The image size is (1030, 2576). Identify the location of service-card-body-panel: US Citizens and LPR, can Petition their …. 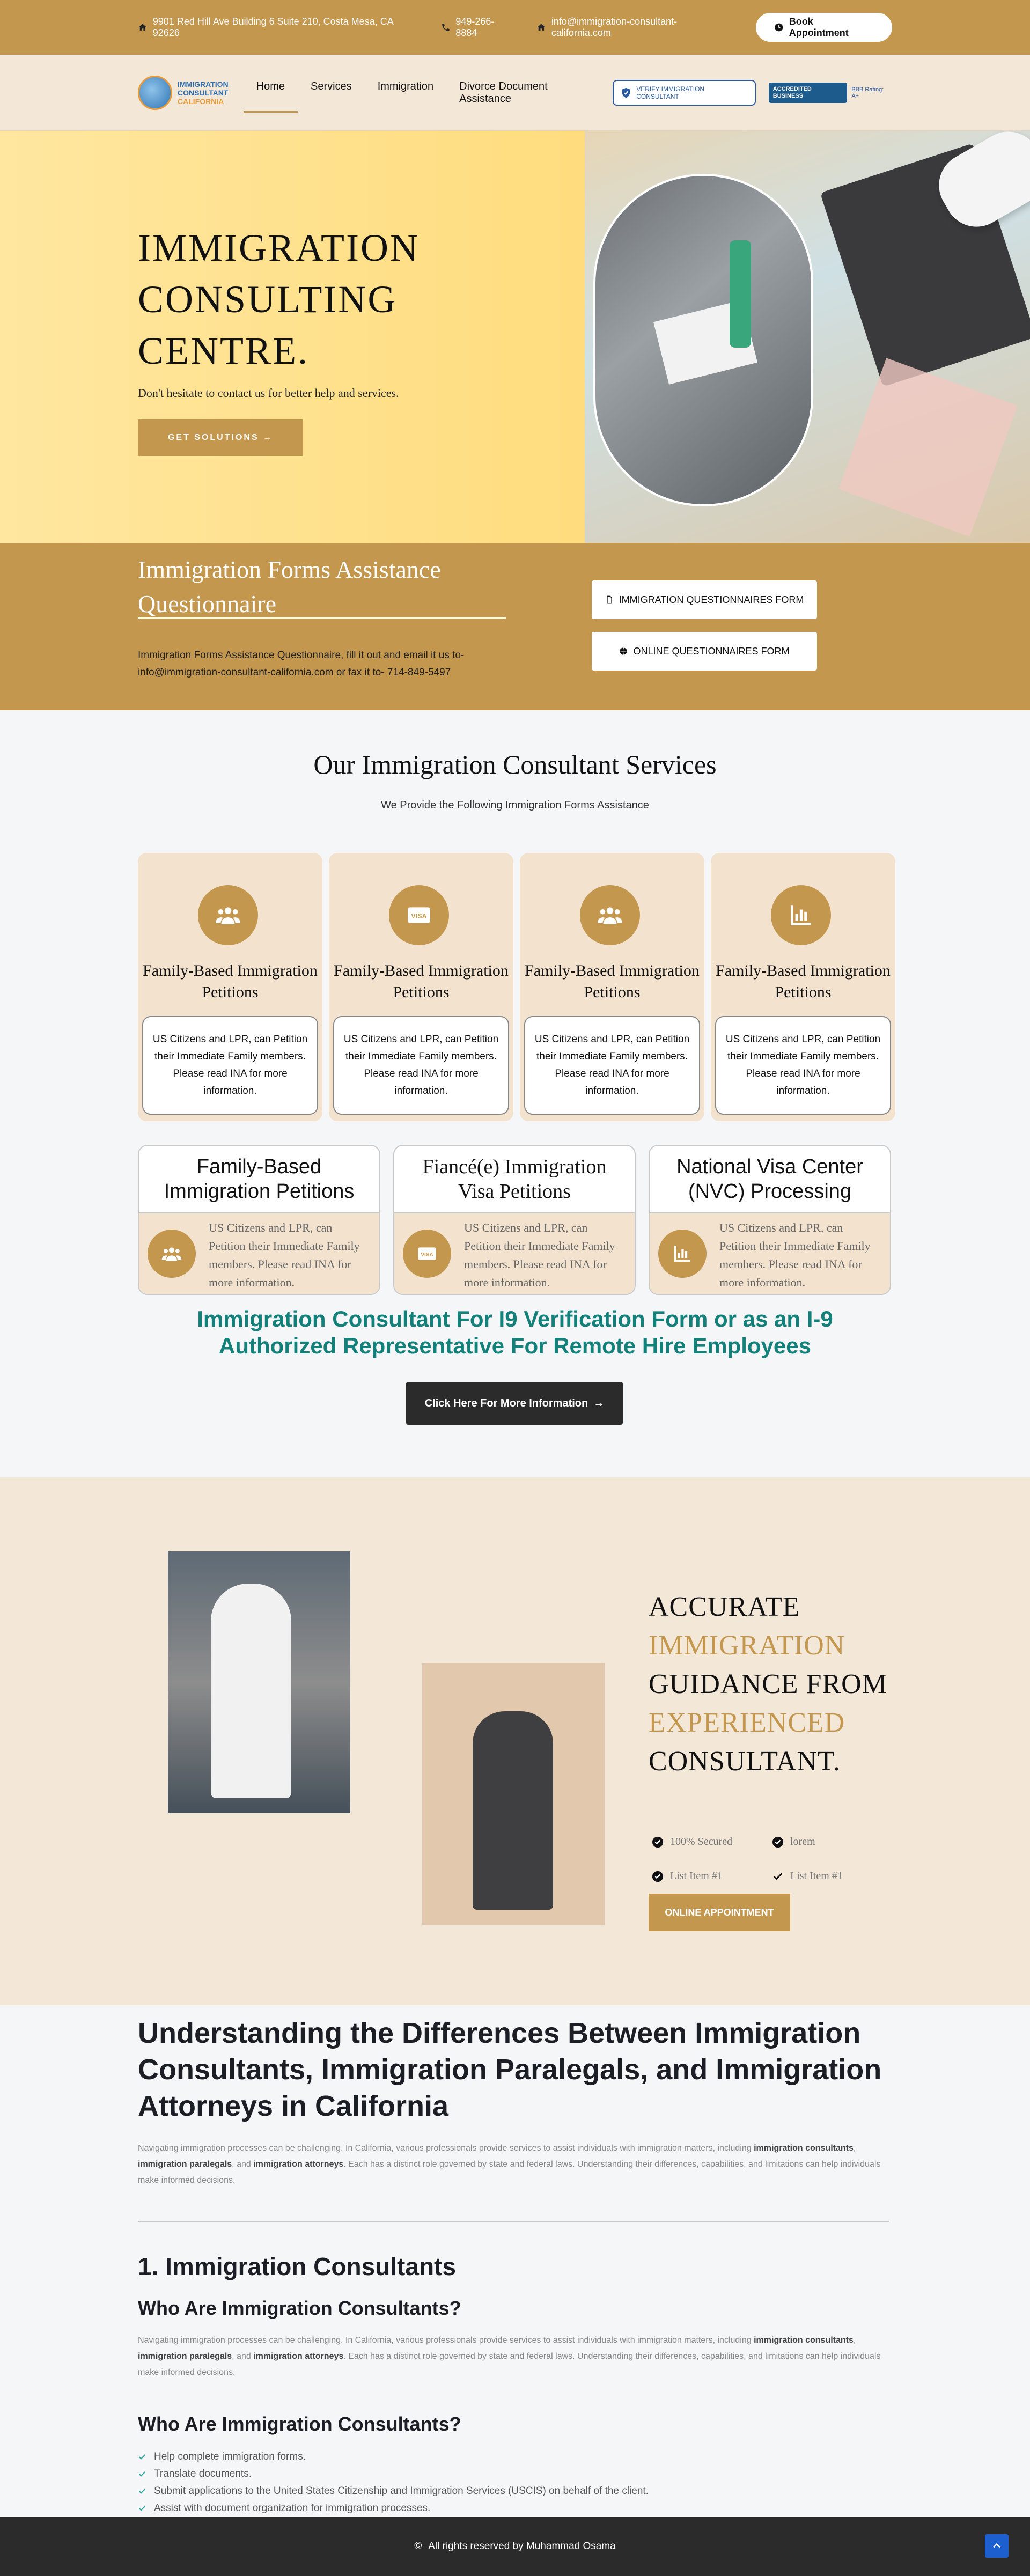
(770, 1253).